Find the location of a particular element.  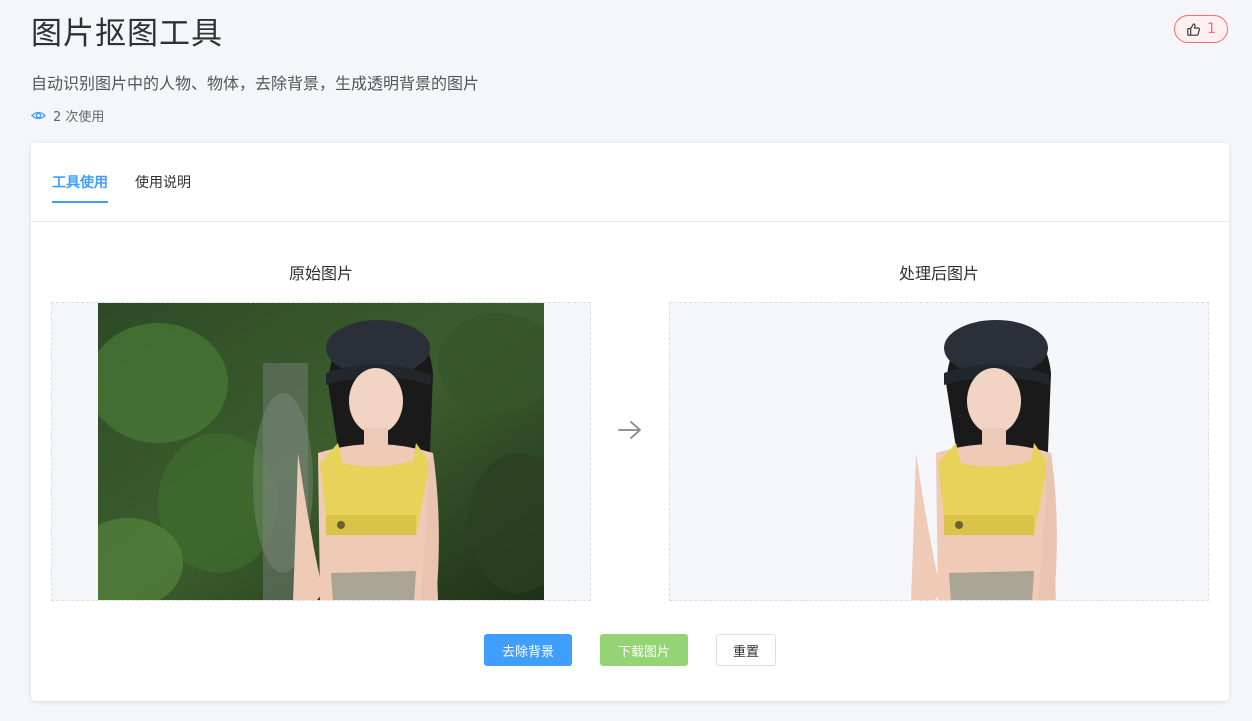

reset-button: 重置 is located at coordinates (746, 650).